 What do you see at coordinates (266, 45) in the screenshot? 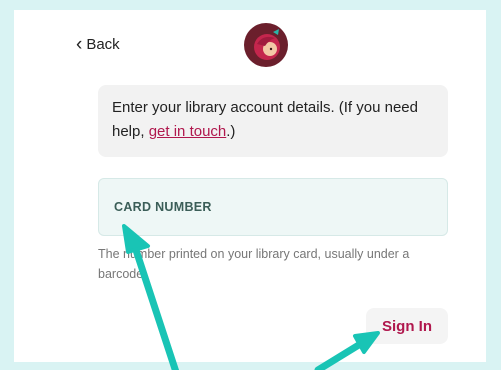
I see `libby-logo-icon` at bounding box center [266, 45].